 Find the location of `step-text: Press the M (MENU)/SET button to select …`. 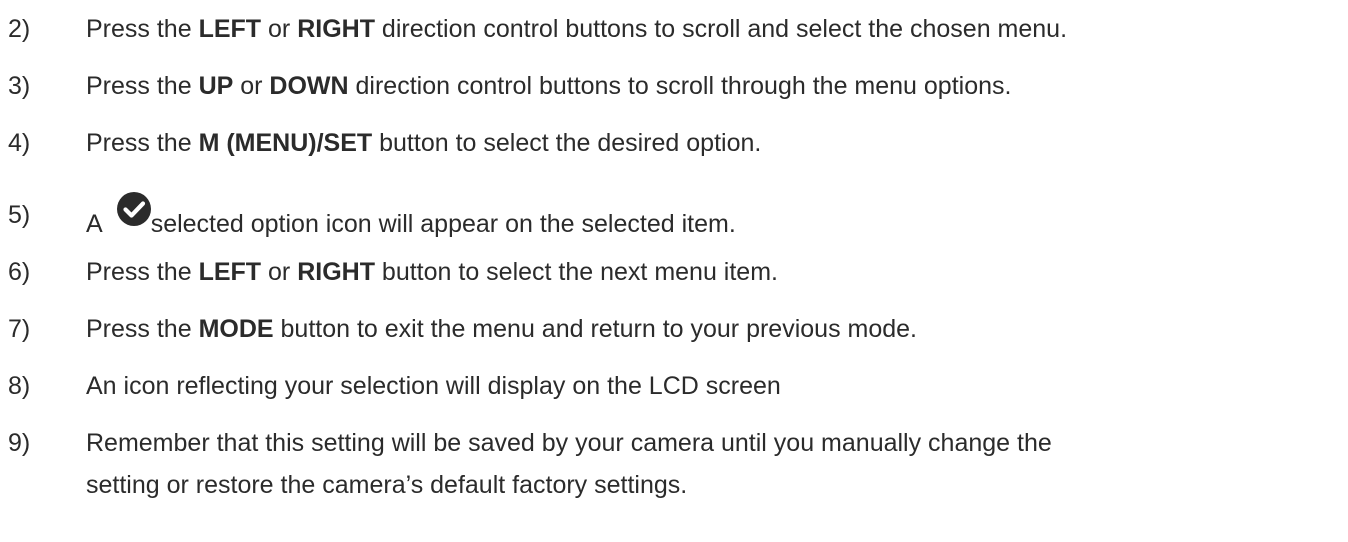

step-text: Press the M (MENU)/SET button to select … is located at coordinates (424, 143).